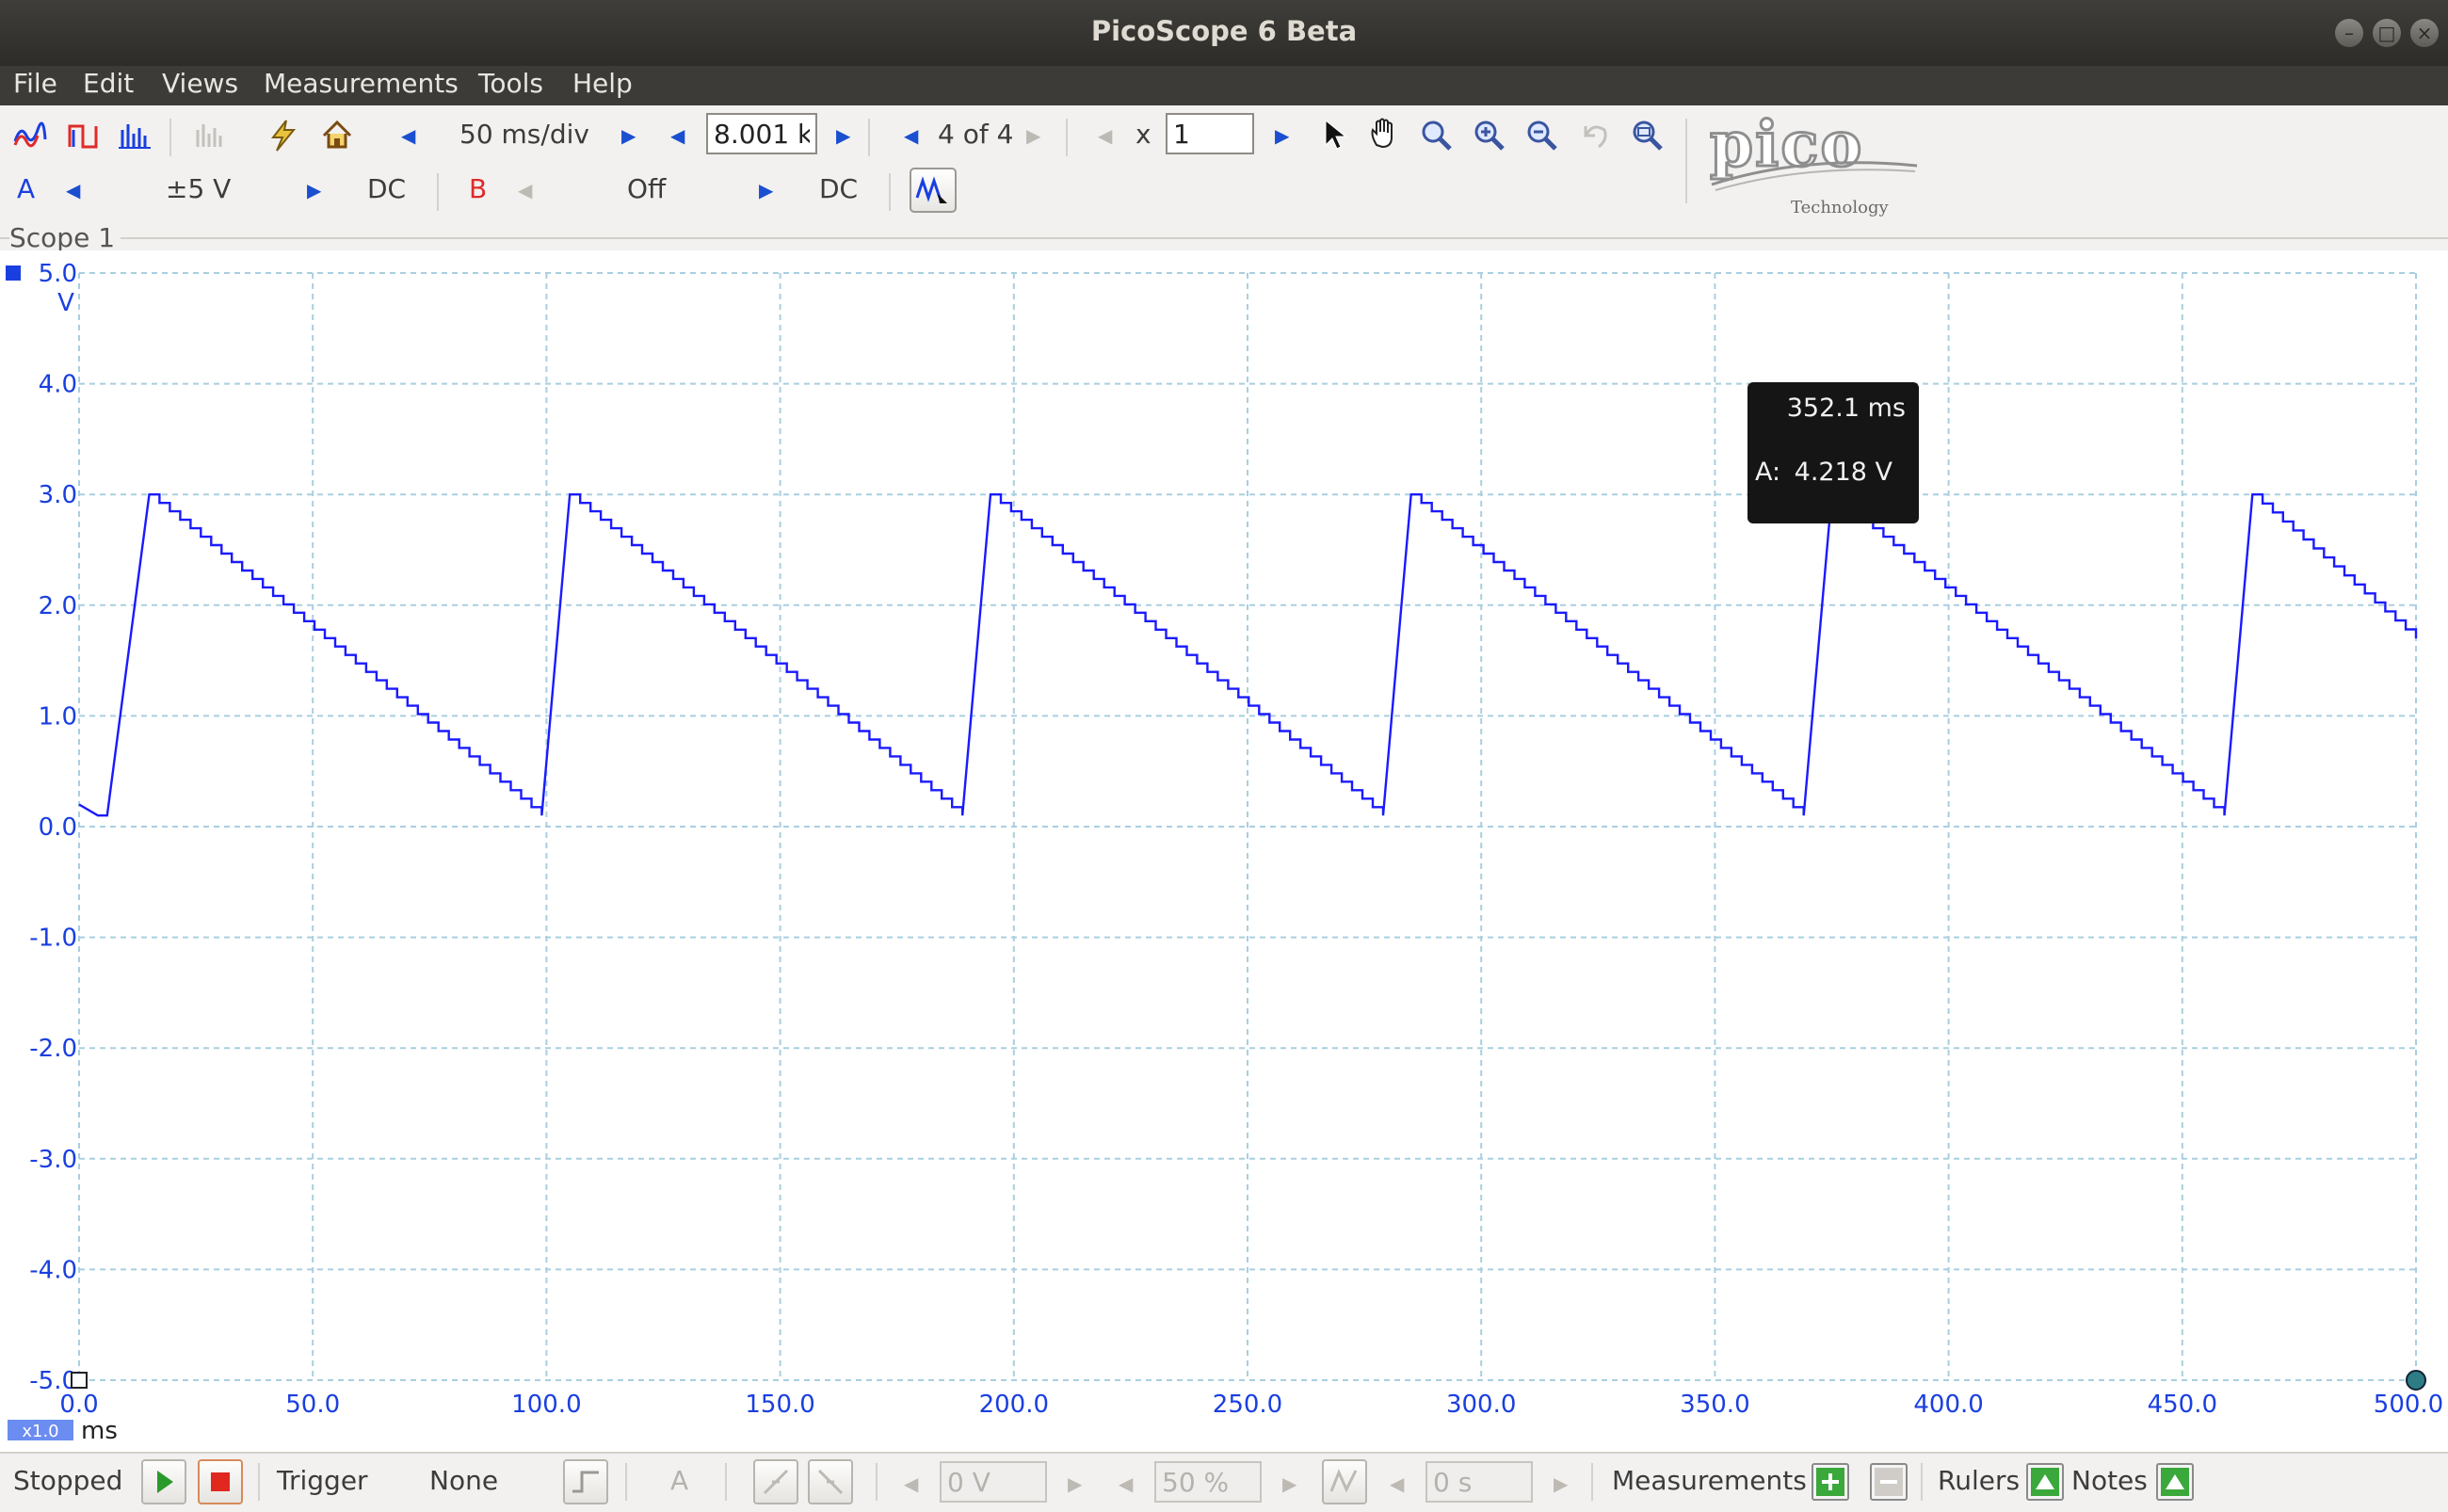  I want to click on x-tick-label: 250.0, so click(1248, 1405).